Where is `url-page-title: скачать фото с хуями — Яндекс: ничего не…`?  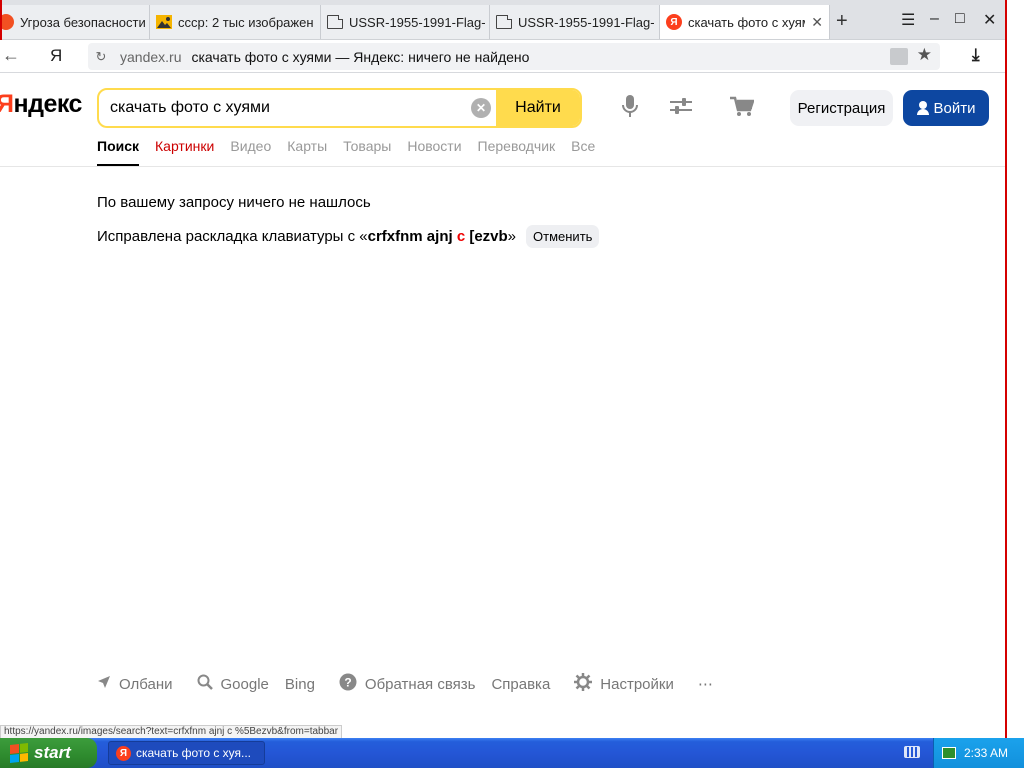
url-page-title: скачать фото с хуями — Яндекс: ничего не… is located at coordinates (360, 56).